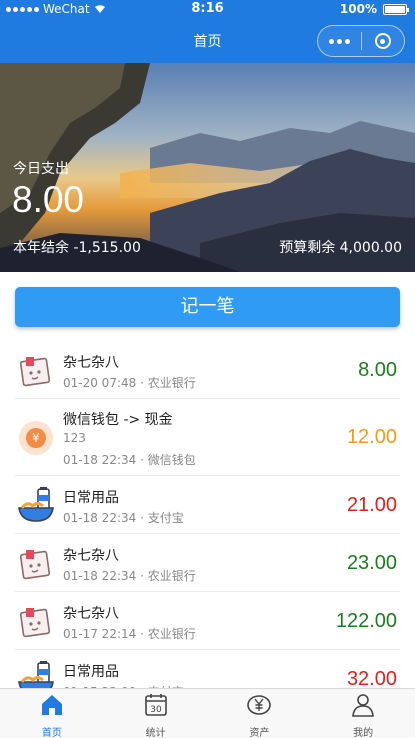 Image resolution: width=415 pixels, height=738 pixels. I want to click on record-amount: 8.00, so click(377, 370).